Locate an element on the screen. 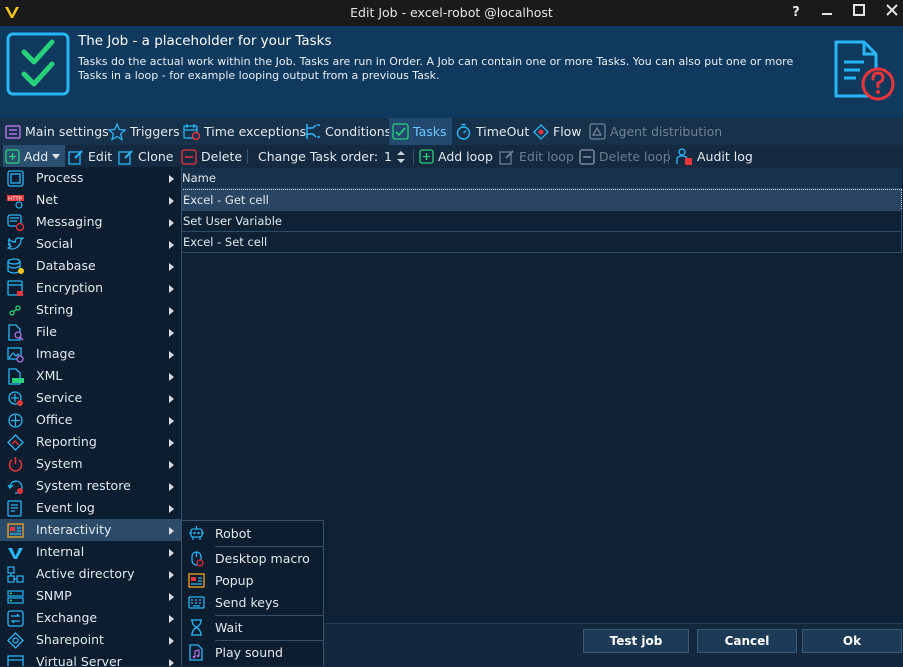 Image resolution: width=903 pixels, height=667 pixels. encryption-icon is located at coordinates (15, 288).